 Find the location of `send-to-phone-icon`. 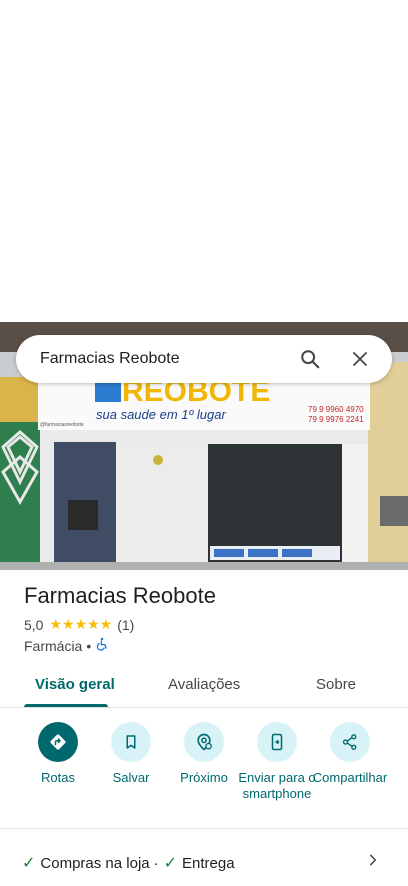

send-to-phone-icon is located at coordinates (277, 742).